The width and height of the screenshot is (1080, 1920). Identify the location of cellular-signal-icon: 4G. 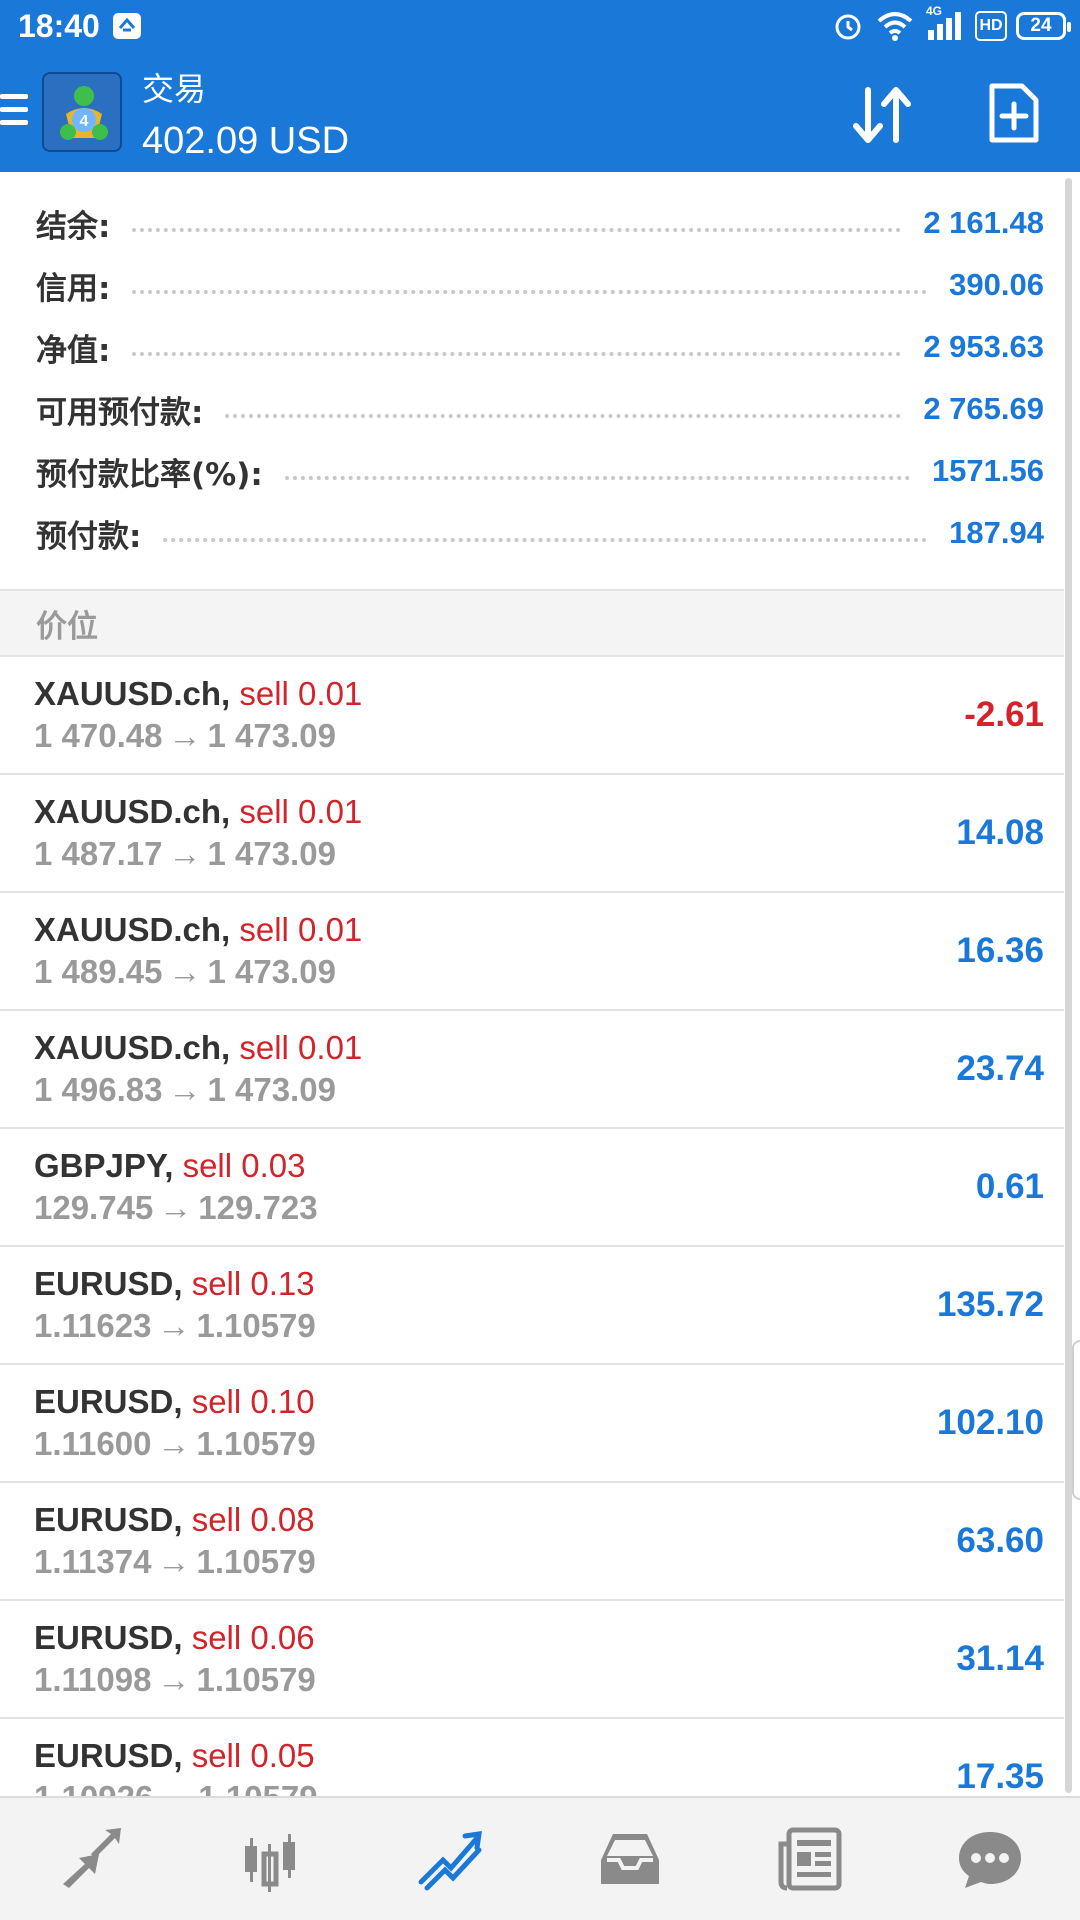
(944, 26).